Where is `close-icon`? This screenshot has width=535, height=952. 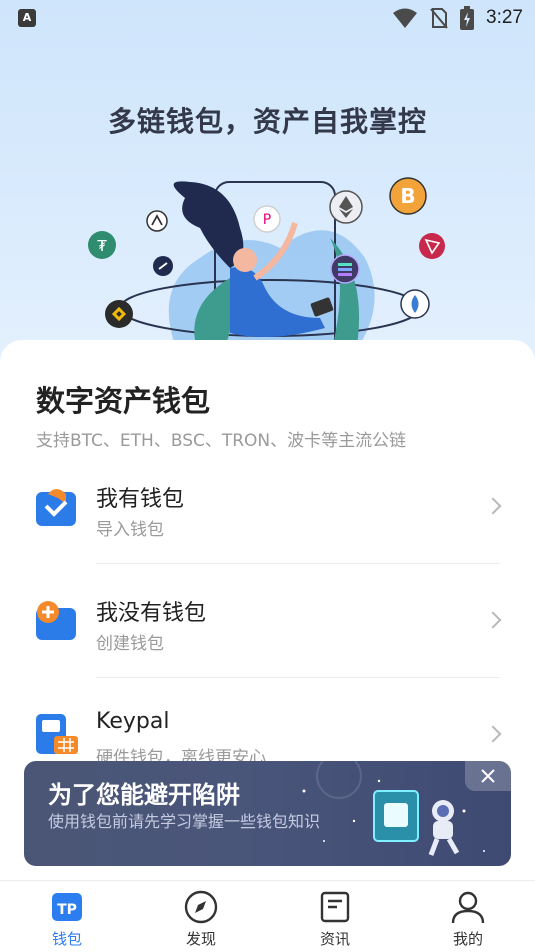 close-icon is located at coordinates (488, 776).